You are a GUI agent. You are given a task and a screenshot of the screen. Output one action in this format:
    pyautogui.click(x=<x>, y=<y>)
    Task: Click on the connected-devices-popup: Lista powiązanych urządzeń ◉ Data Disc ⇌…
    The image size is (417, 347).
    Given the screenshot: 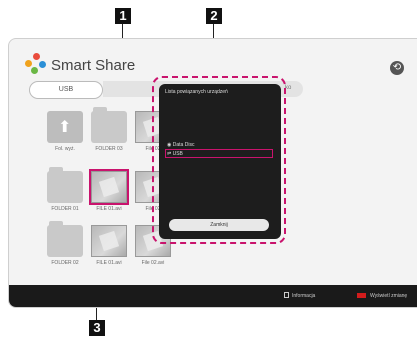 What is the action you would take?
    pyautogui.click(x=220, y=161)
    